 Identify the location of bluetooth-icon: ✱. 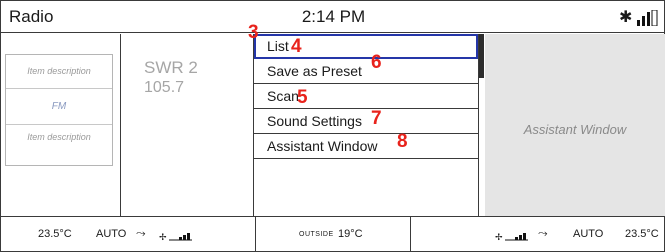
(626, 16).